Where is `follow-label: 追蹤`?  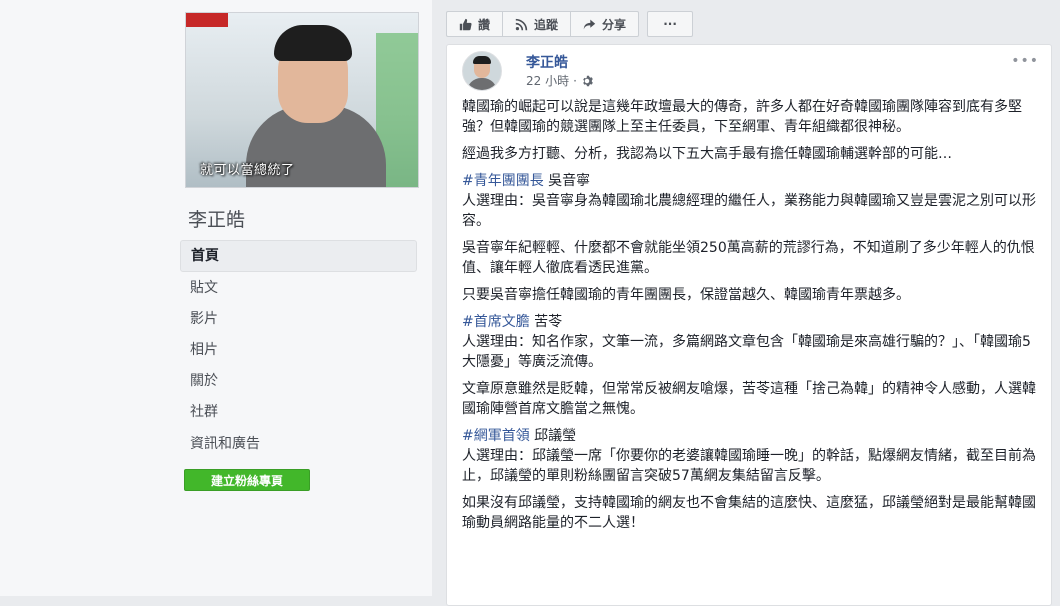 follow-label: 追蹤 is located at coordinates (546, 24).